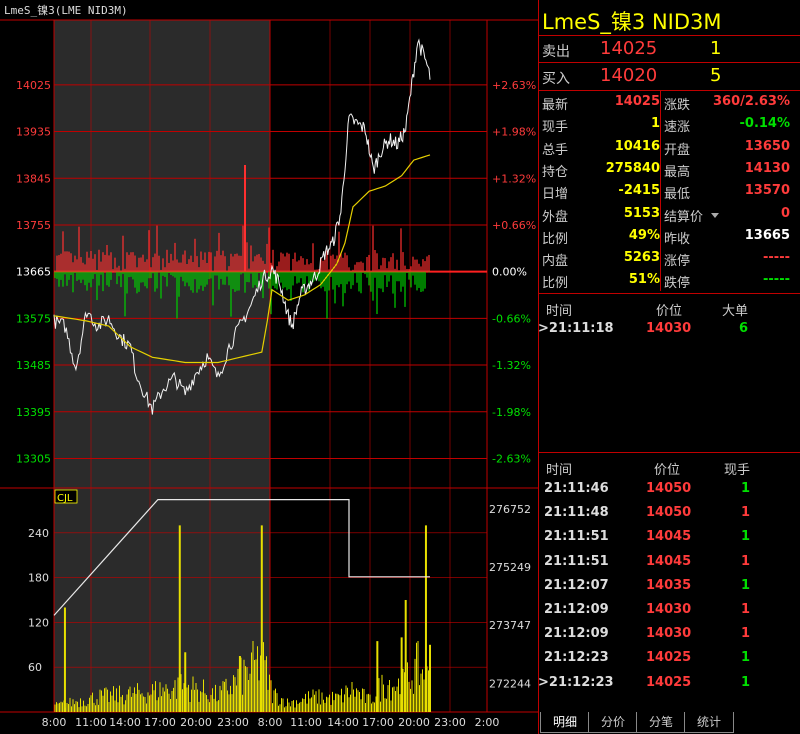 This screenshot has height=734, width=800. I want to click on stat-value: -2415, so click(639, 191).